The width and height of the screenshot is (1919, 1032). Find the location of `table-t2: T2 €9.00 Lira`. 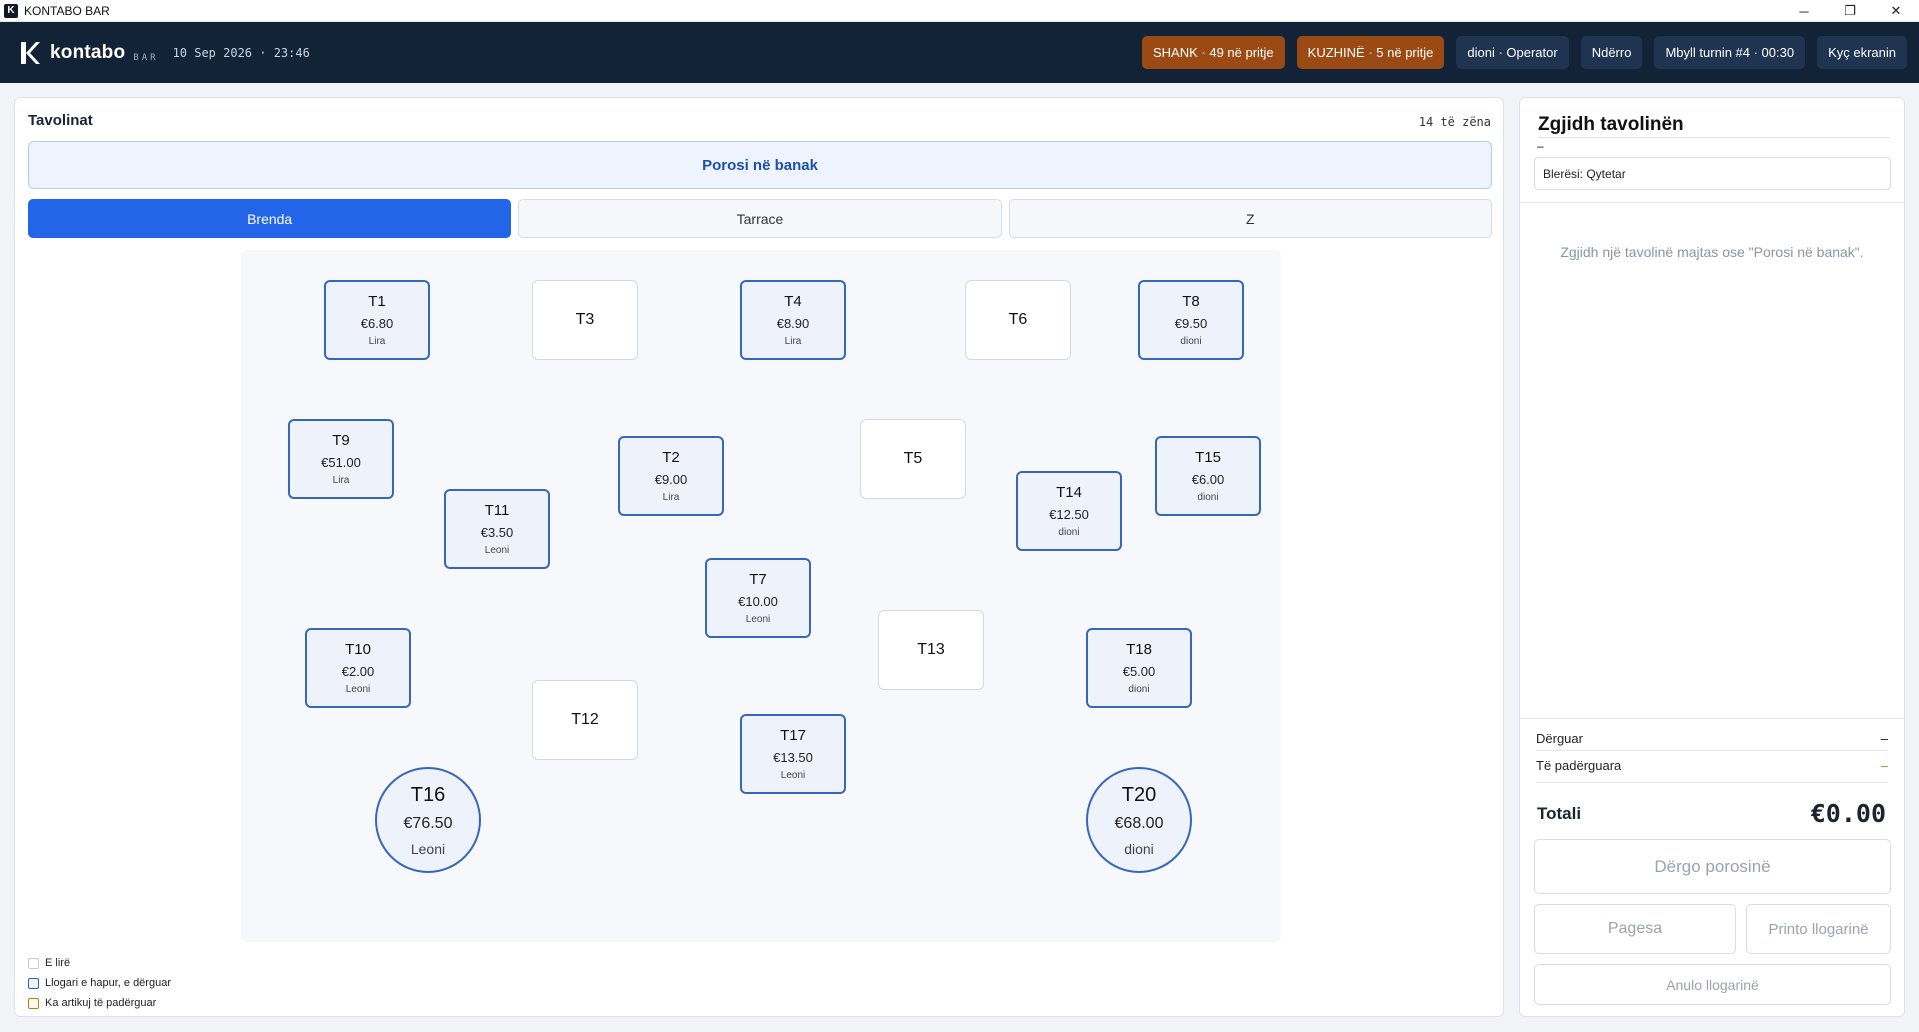

table-t2: T2 €9.00 Lira is located at coordinates (671, 476).